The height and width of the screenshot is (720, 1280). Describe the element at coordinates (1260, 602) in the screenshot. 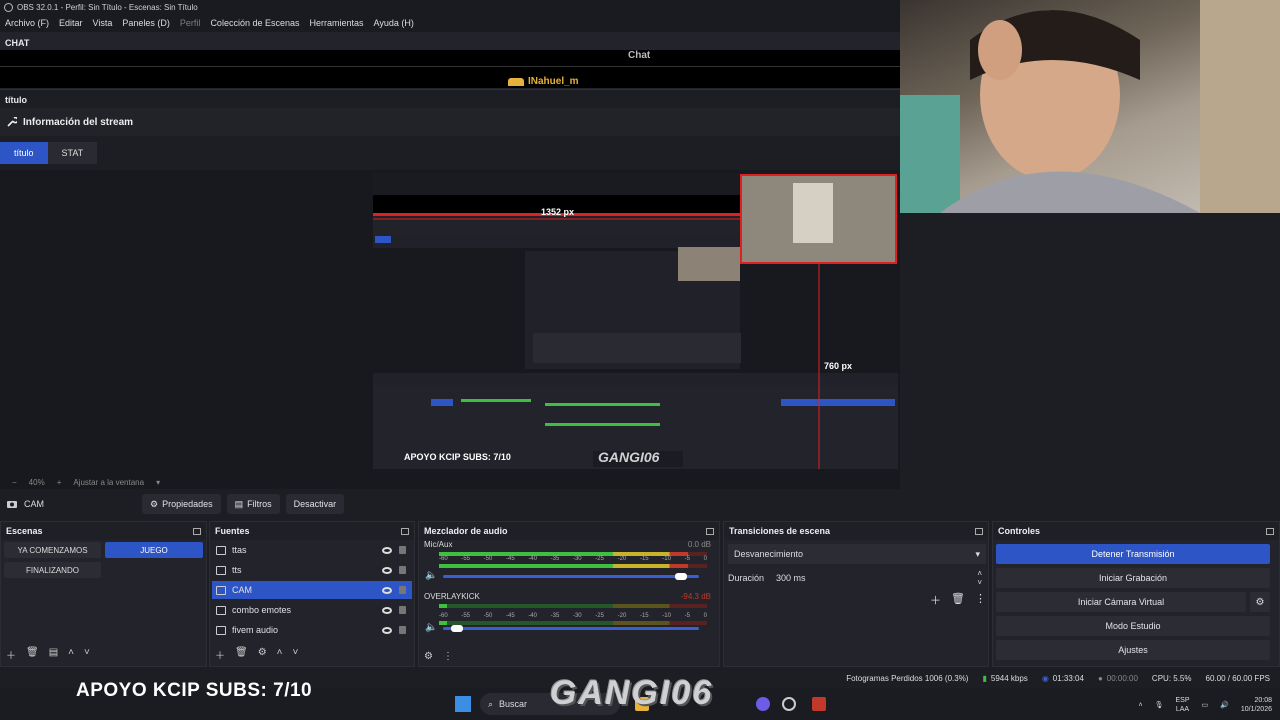

I see `virtual-camera-settings-button: ⚙` at that location.